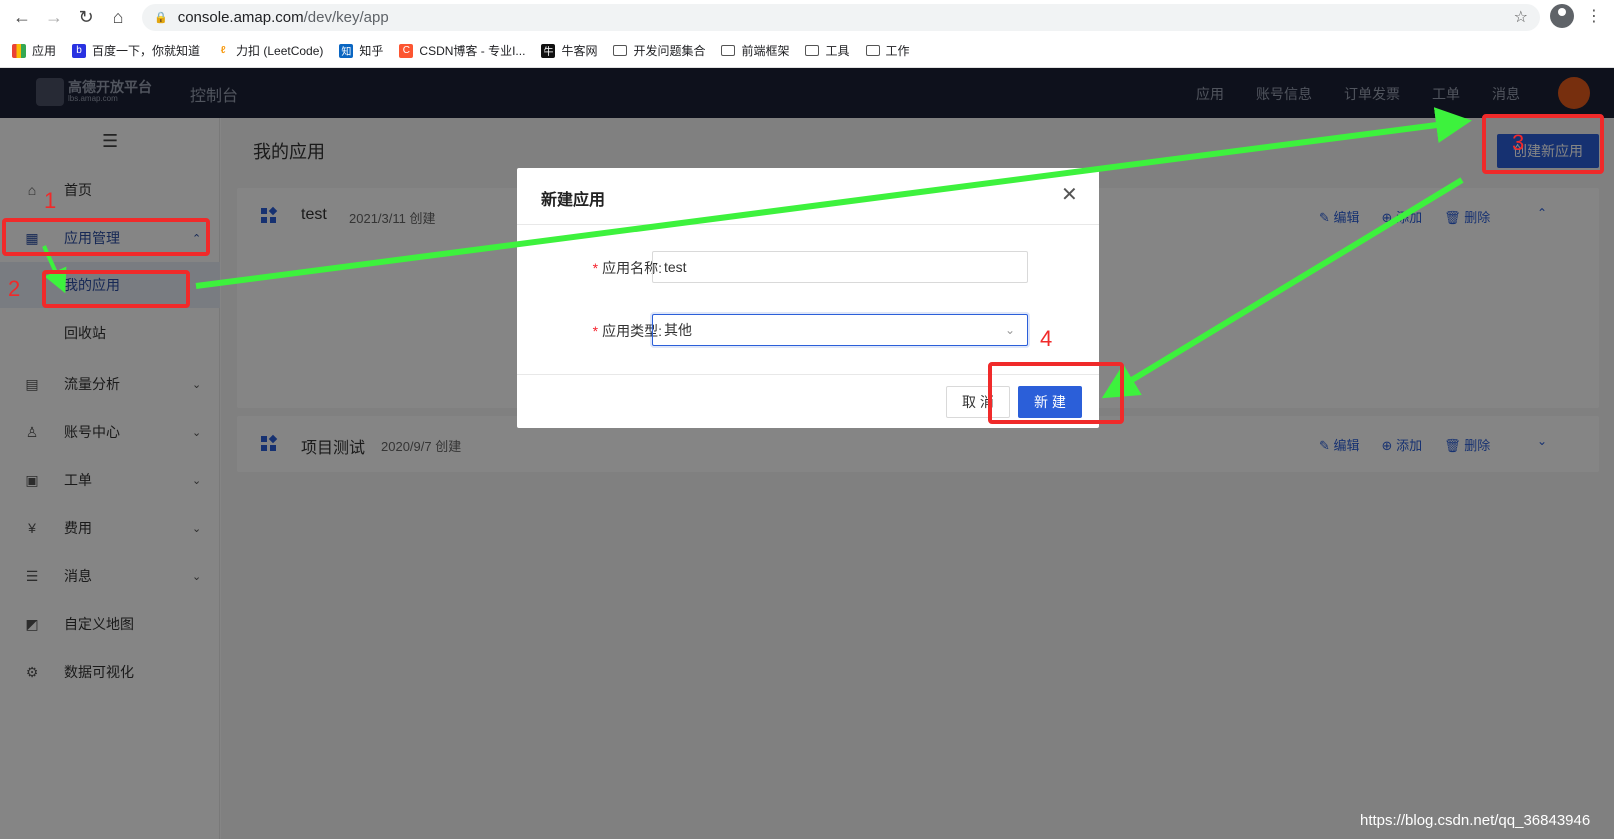 The width and height of the screenshot is (1614, 839). I want to click on bookmark-folder-work: 工作, so click(887, 50).